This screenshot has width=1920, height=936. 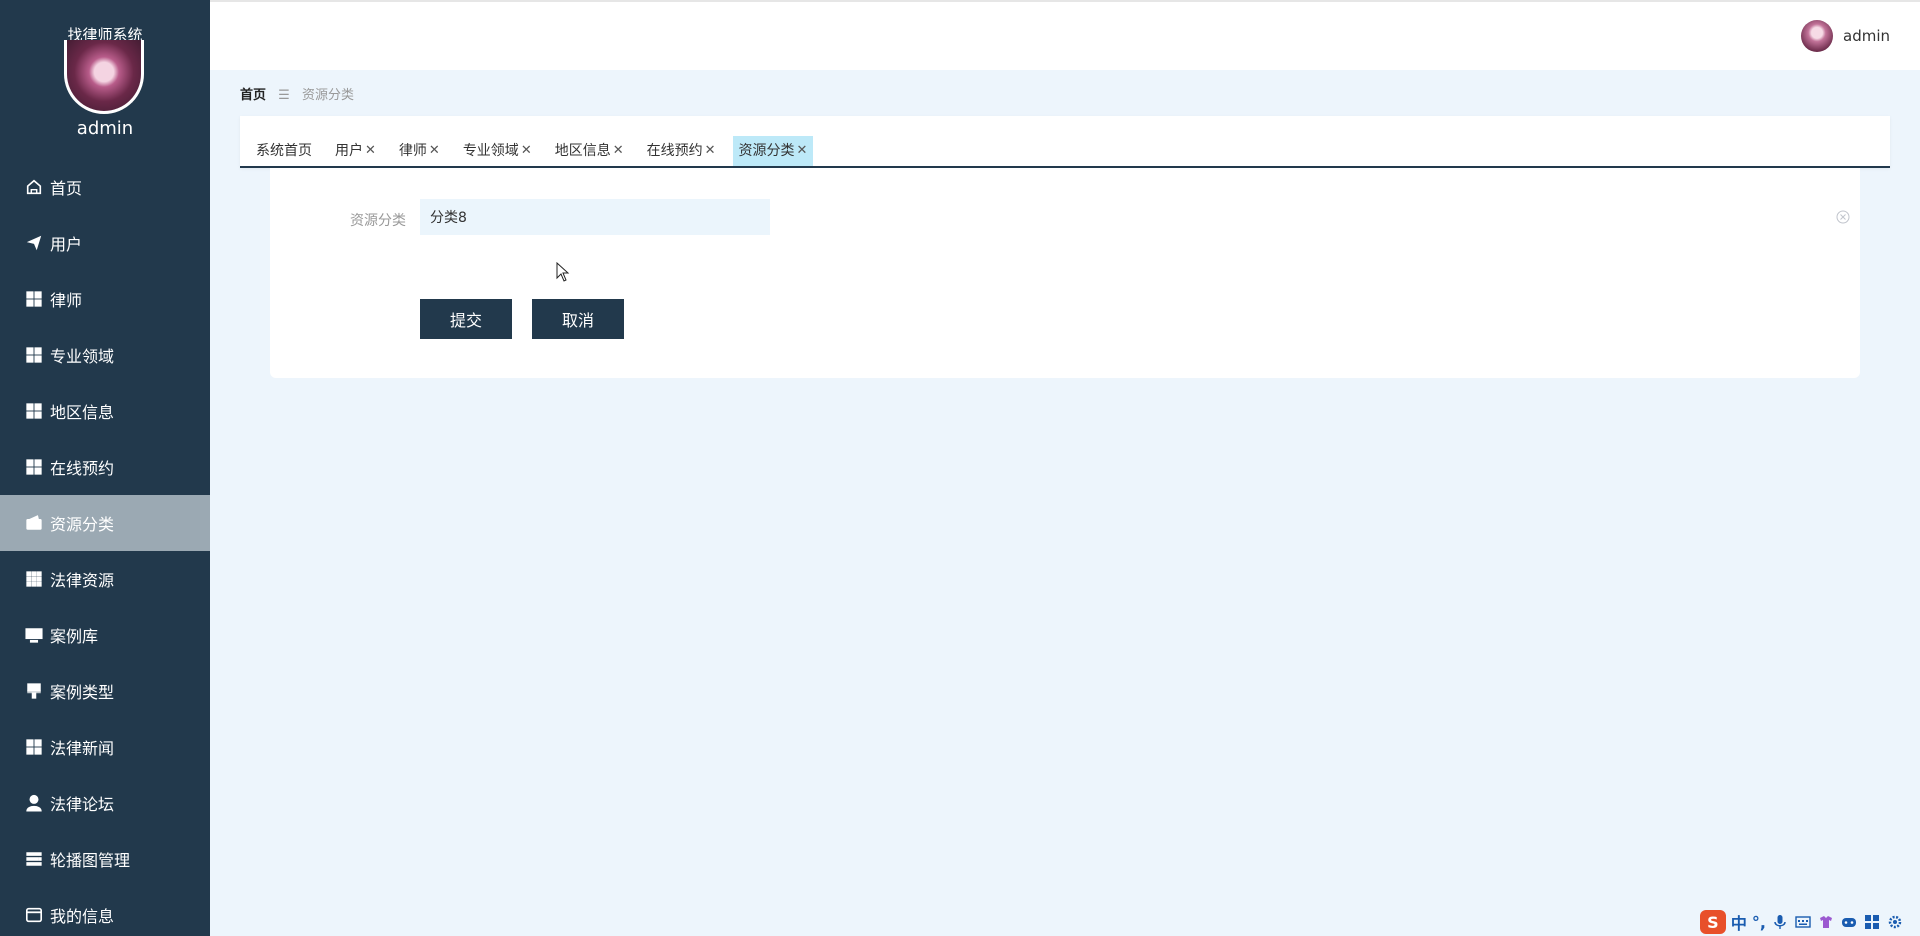 I want to click on sidebar-item-carousel: 轮播图管理, so click(x=105, y=859).